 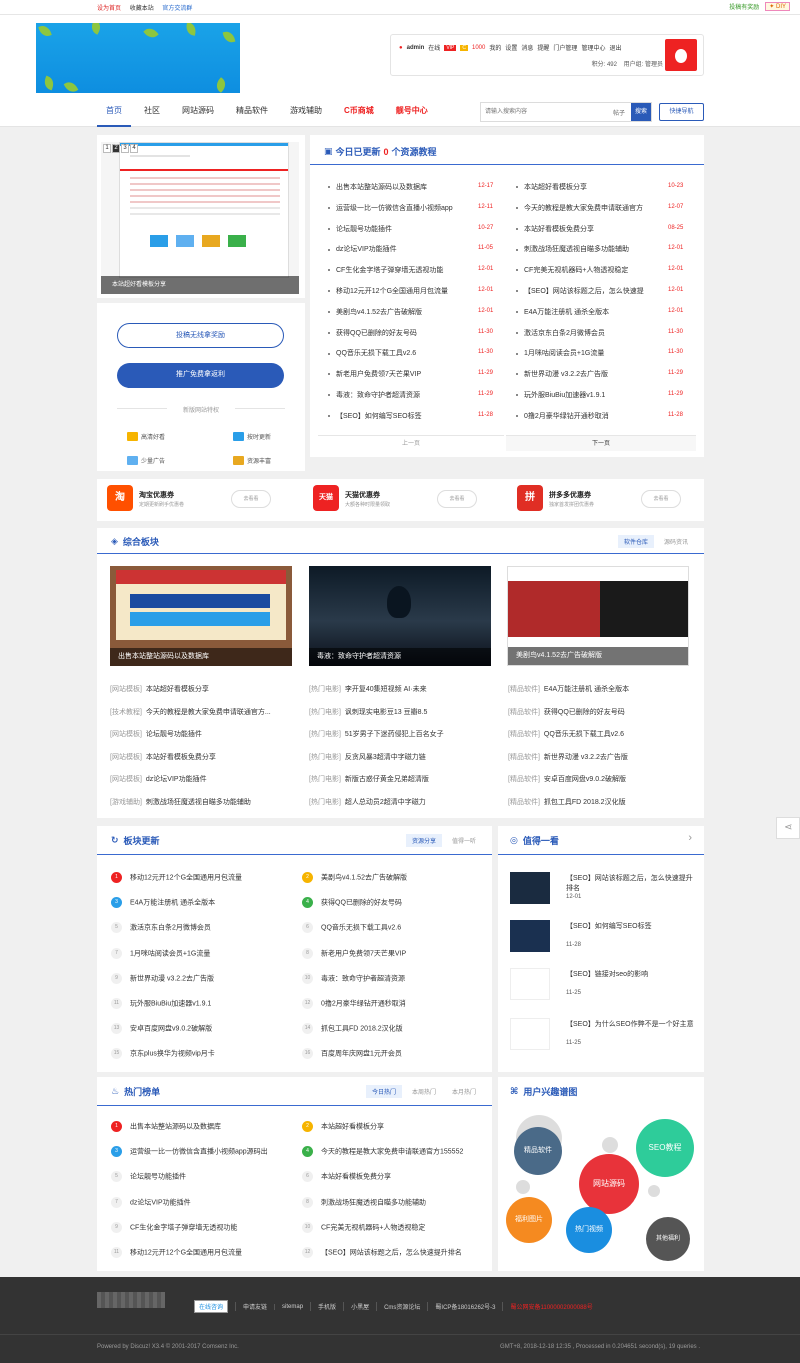 What do you see at coordinates (681, 112) in the screenshot?
I see `quick-nav-button: 快捷导航` at bounding box center [681, 112].